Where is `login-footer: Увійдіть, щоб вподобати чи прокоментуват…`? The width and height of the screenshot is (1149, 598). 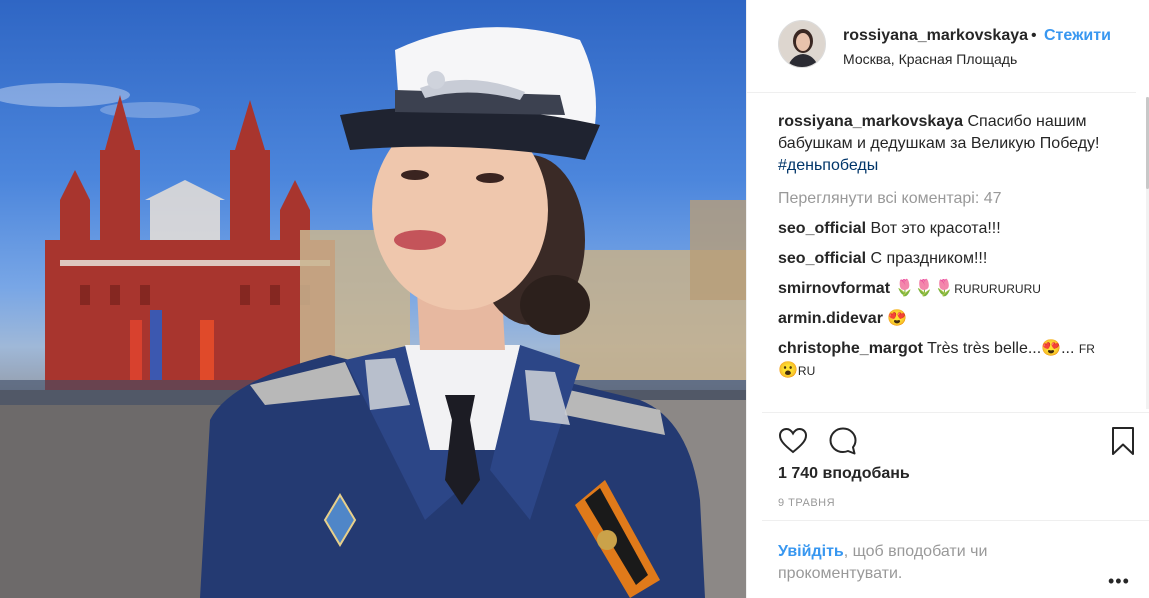
login-footer: Увійдіть, щоб вподобати чи прокоментуват… is located at coordinates (955, 559).